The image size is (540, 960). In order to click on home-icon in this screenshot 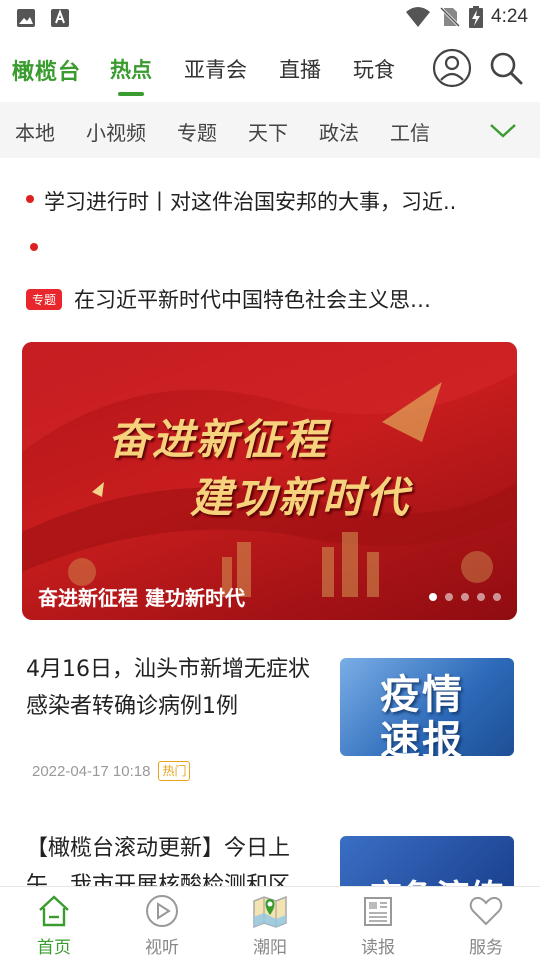, I will do `click(54, 911)`.